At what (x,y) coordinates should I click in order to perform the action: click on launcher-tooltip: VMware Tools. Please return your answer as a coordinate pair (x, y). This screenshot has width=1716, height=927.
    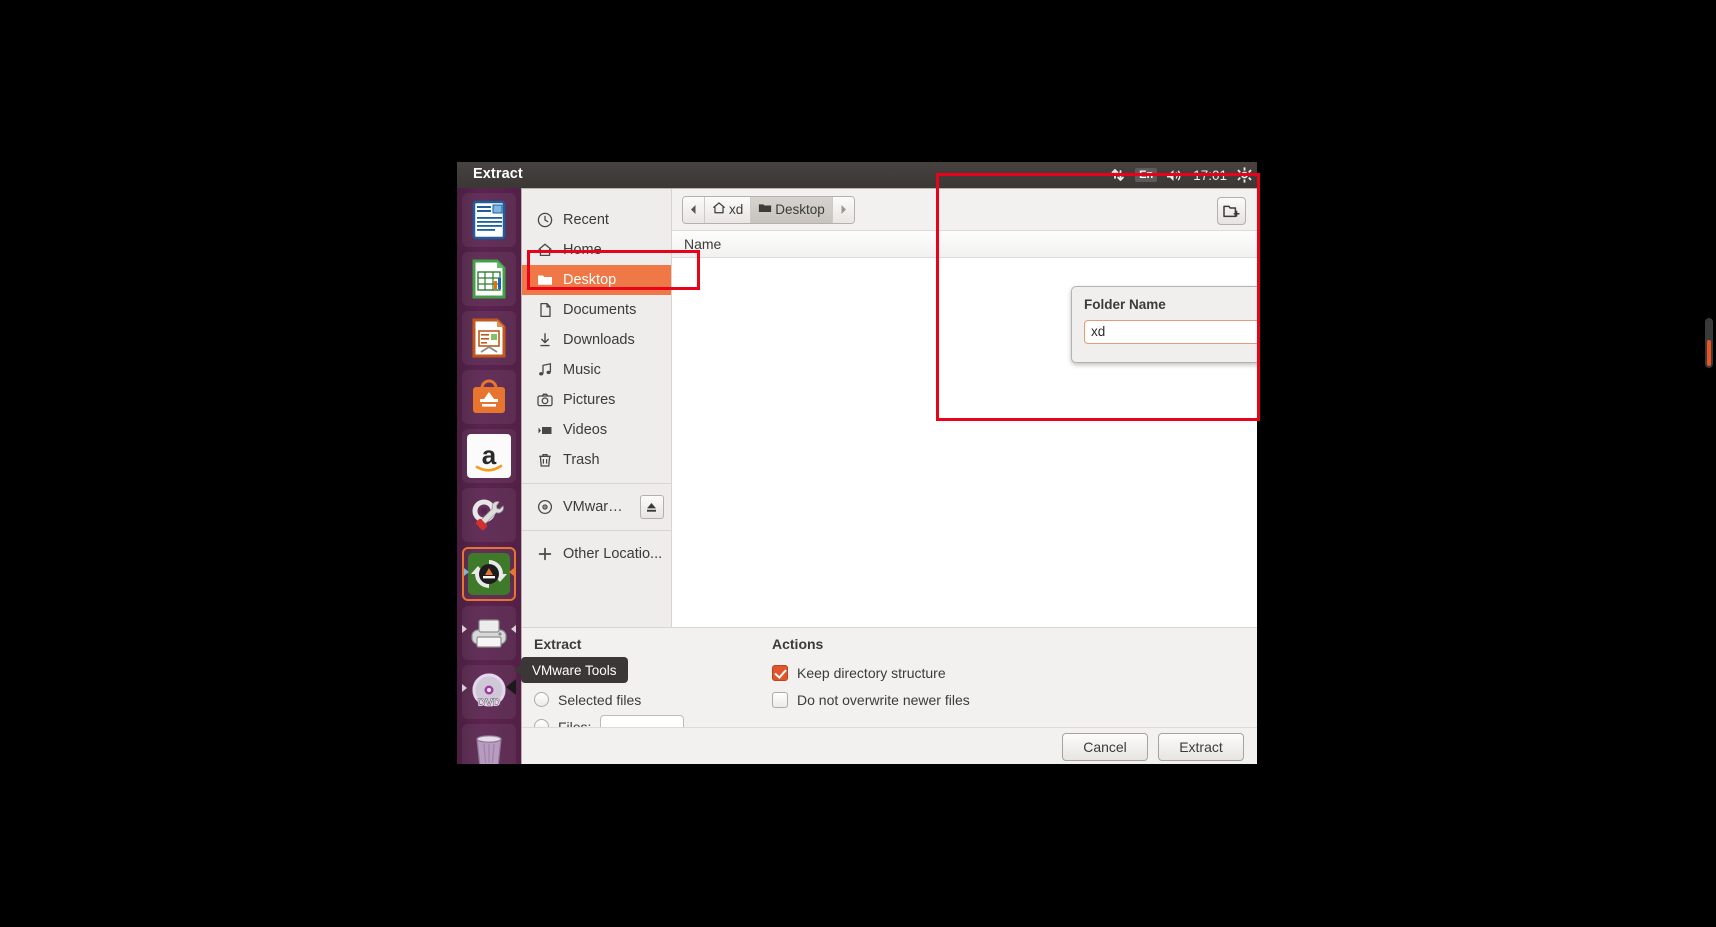
    Looking at the image, I should click on (571, 670).